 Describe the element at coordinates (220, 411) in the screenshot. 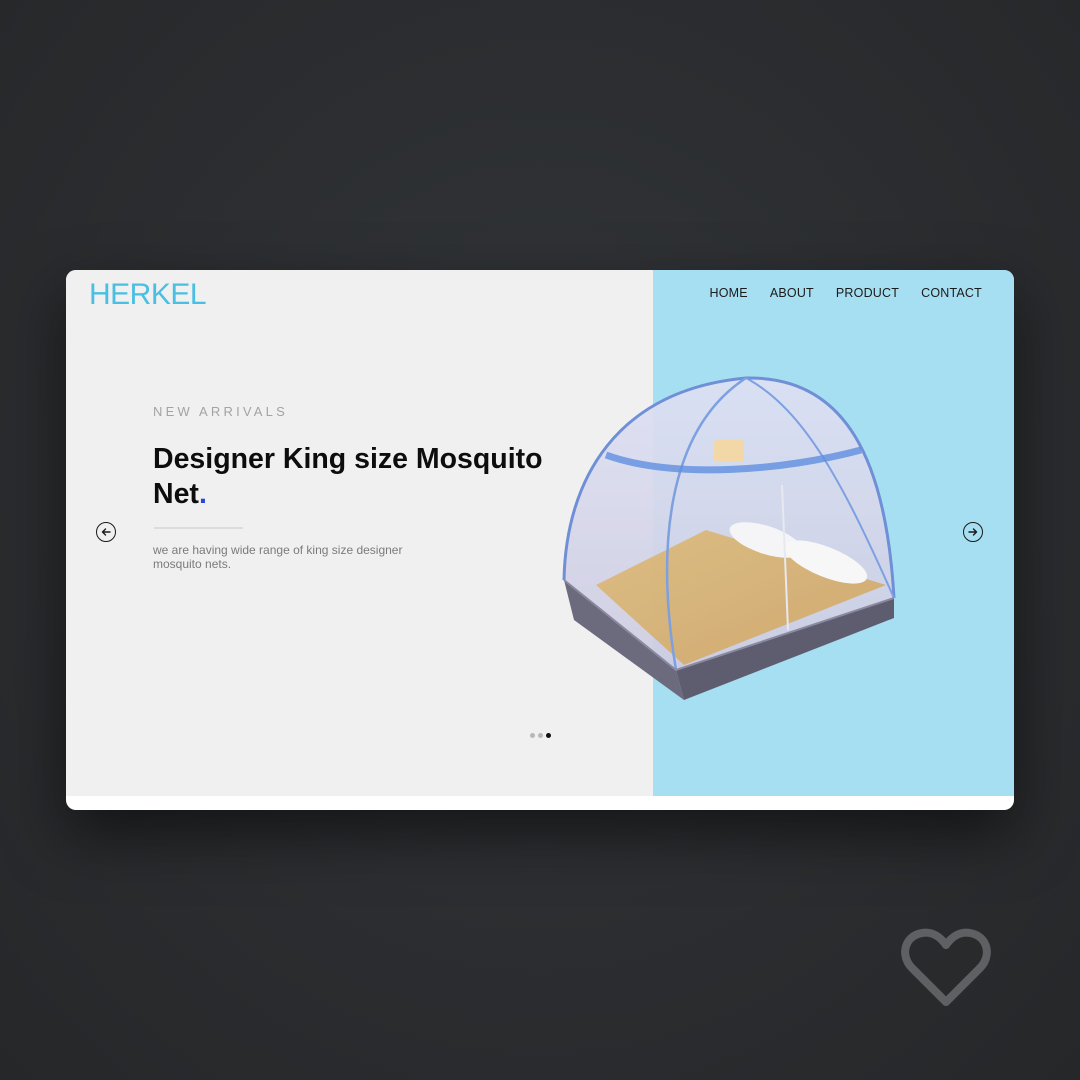

I see `hero-eyebrow: NEW ARRIVALS` at that location.